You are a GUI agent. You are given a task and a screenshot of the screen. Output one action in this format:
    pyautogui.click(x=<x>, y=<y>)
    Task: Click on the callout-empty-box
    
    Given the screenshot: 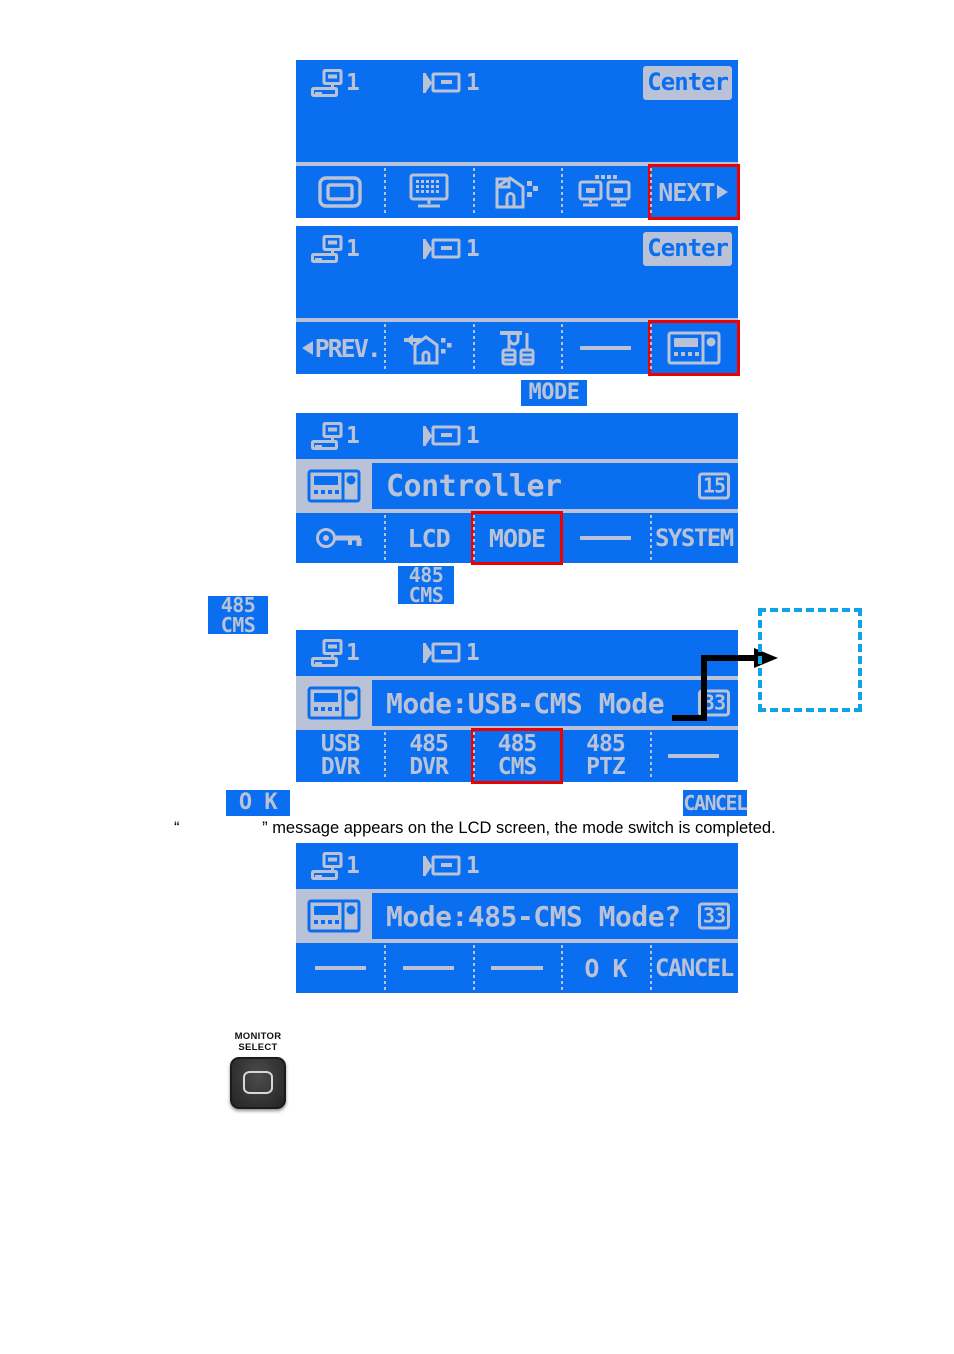 What is the action you would take?
    pyautogui.click(x=810, y=660)
    